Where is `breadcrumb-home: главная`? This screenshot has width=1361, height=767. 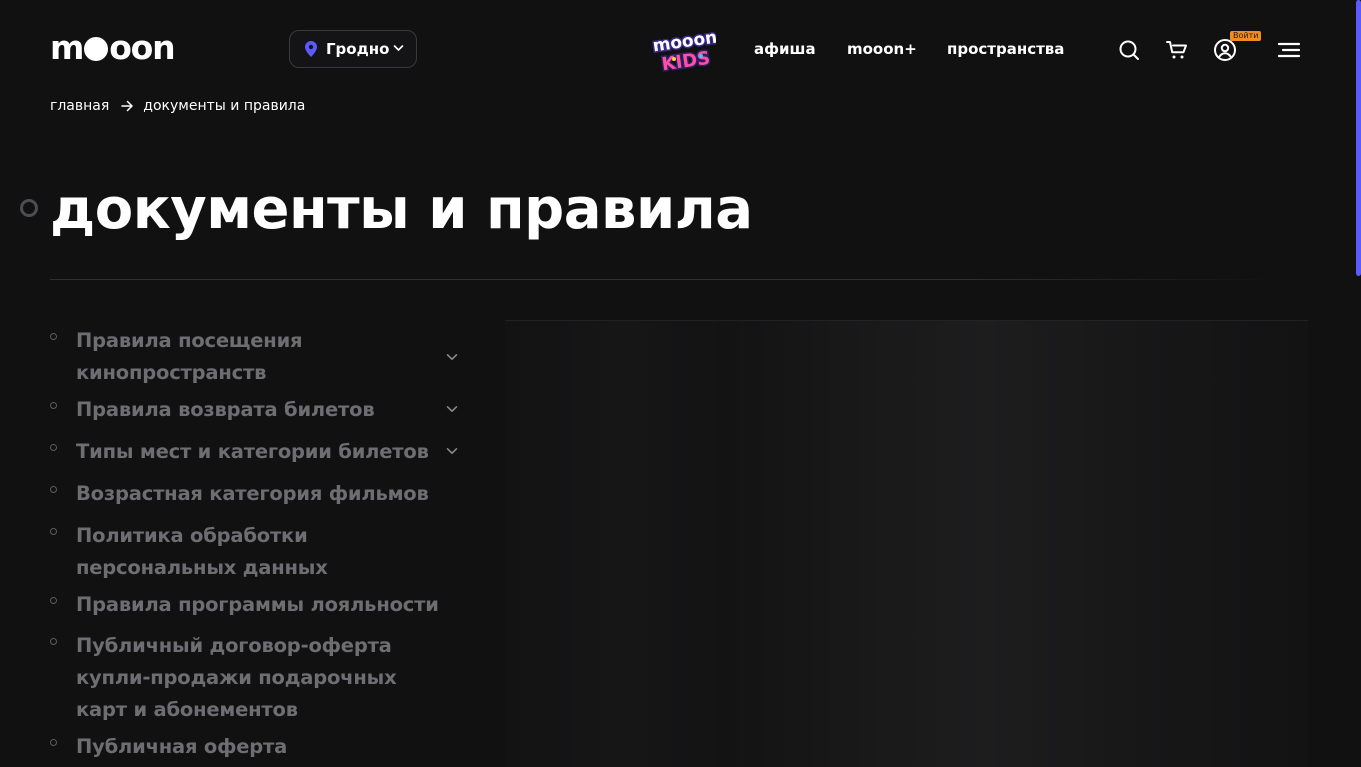 breadcrumb-home: главная is located at coordinates (79, 106).